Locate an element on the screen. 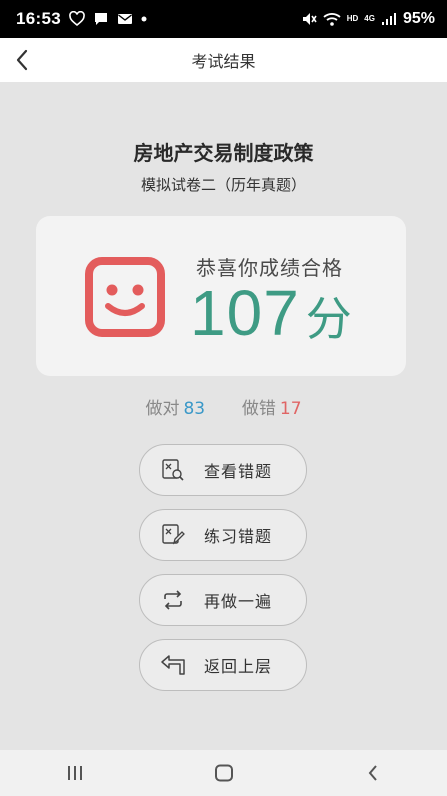  app-header: 考试结果 is located at coordinates (223, 60).